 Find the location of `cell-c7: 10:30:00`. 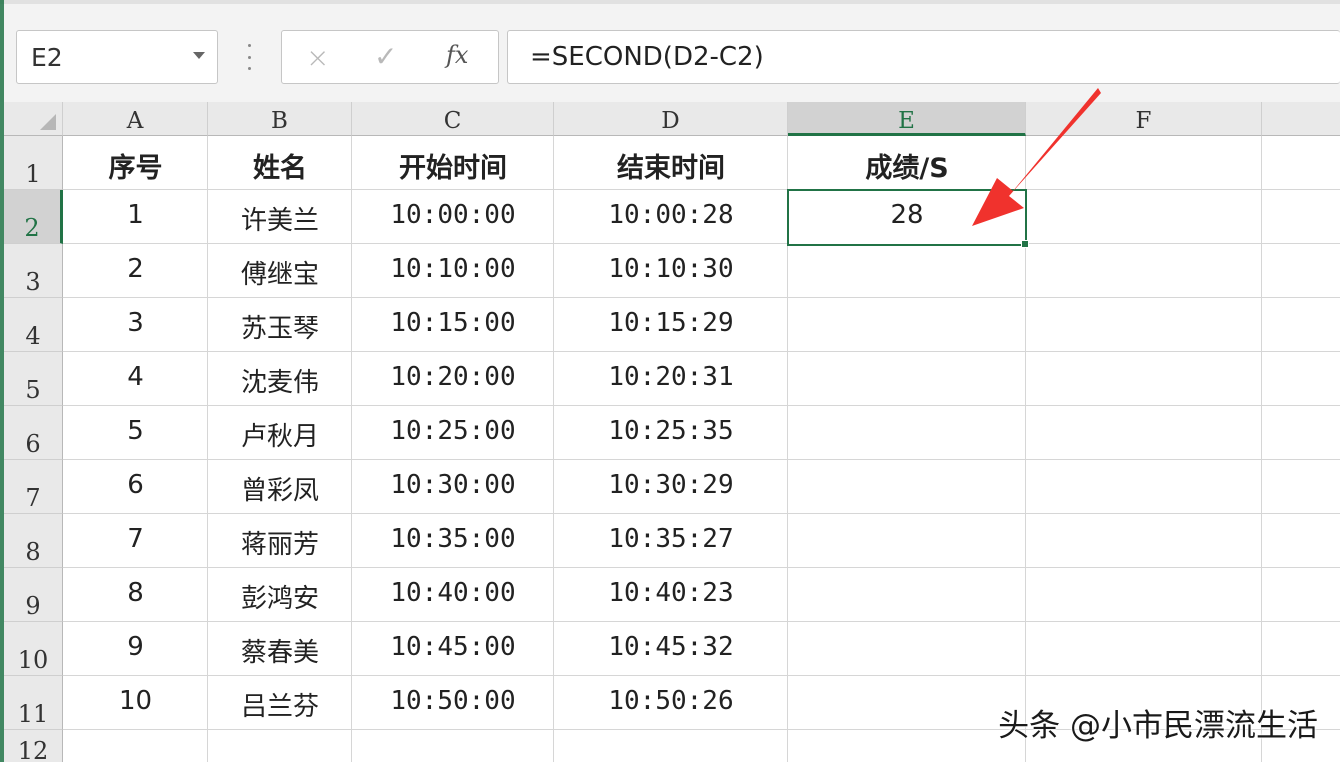

cell-c7: 10:30:00 is located at coordinates (453, 485).